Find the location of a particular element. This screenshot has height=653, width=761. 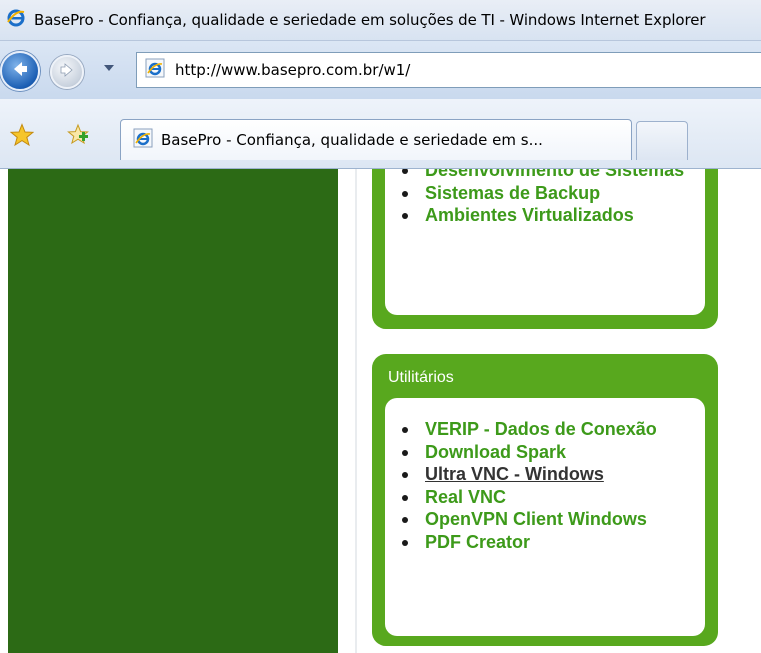

utility-link-verip: VERIP - Dados de Conexão is located at coordinates (541, 429).